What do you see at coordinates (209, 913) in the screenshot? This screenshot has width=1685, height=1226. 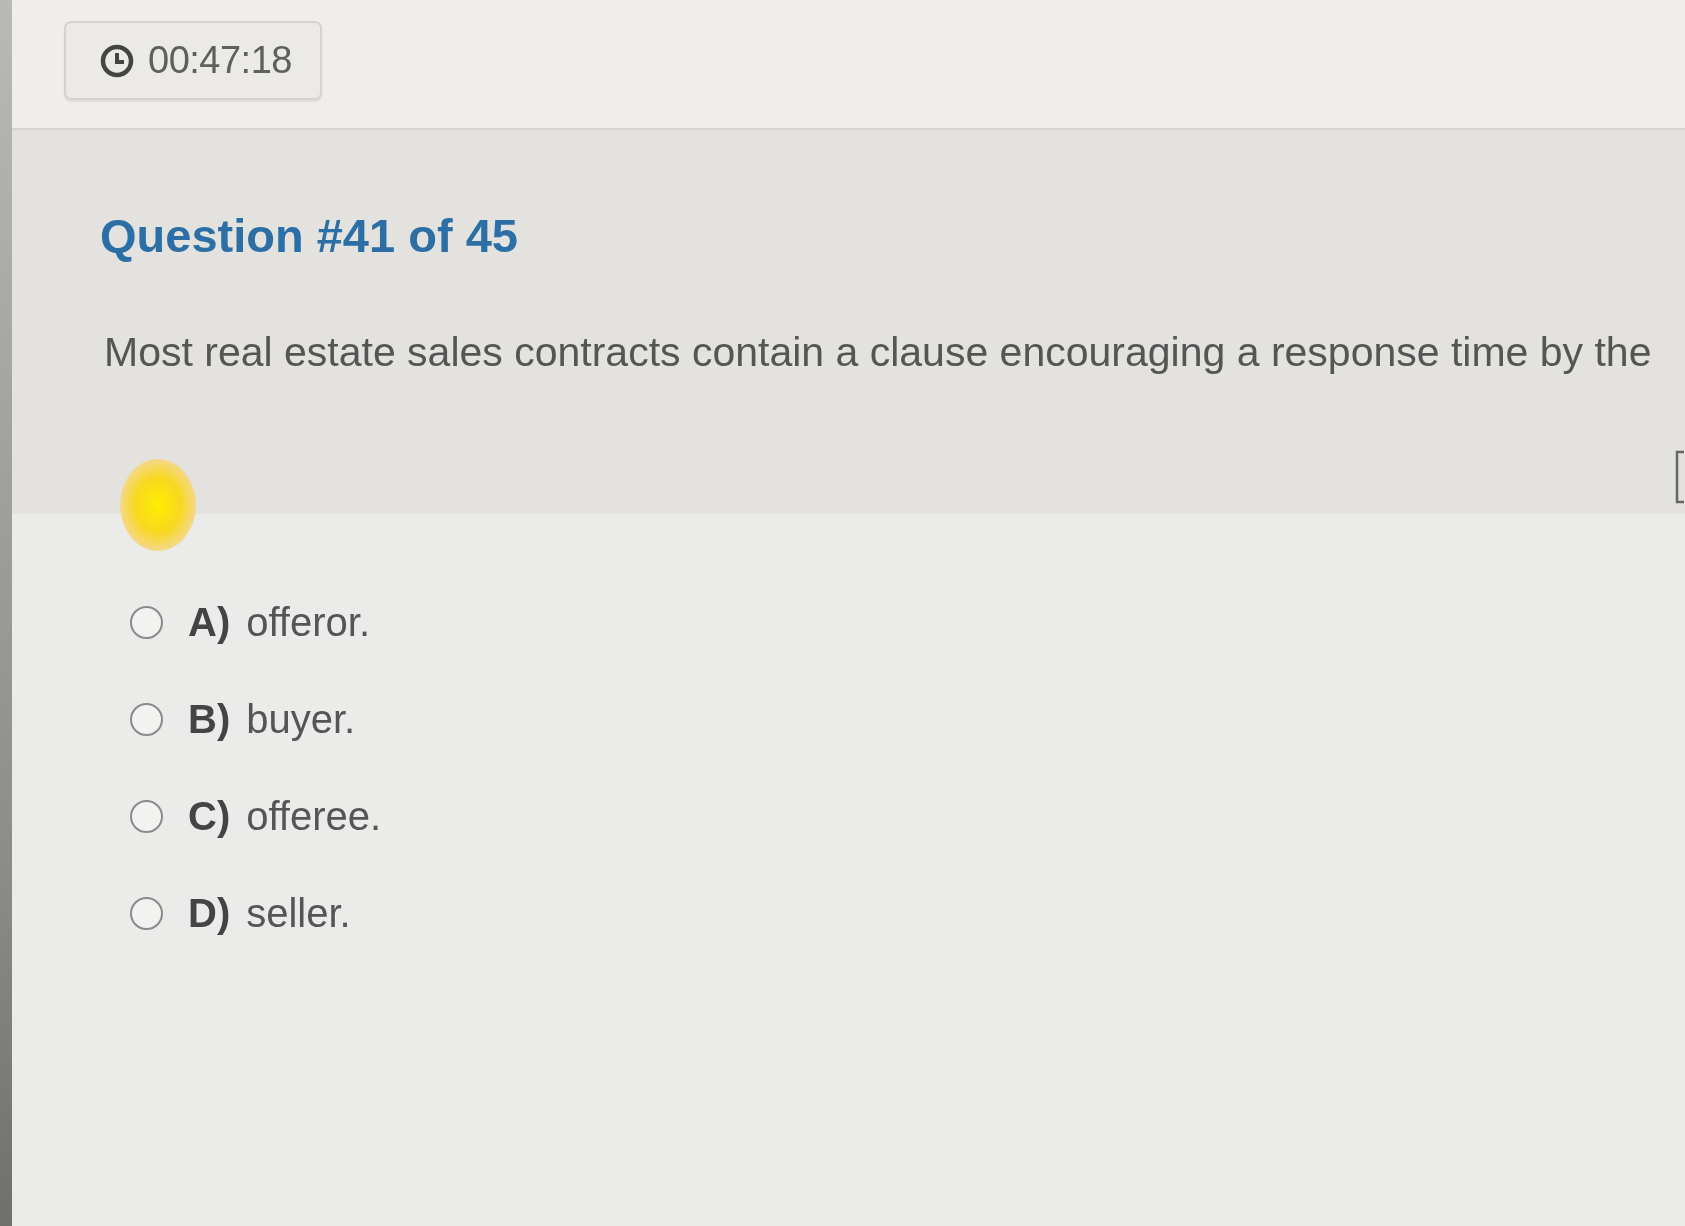 I see `option-letter: D)` at bounding box center [209, 913].